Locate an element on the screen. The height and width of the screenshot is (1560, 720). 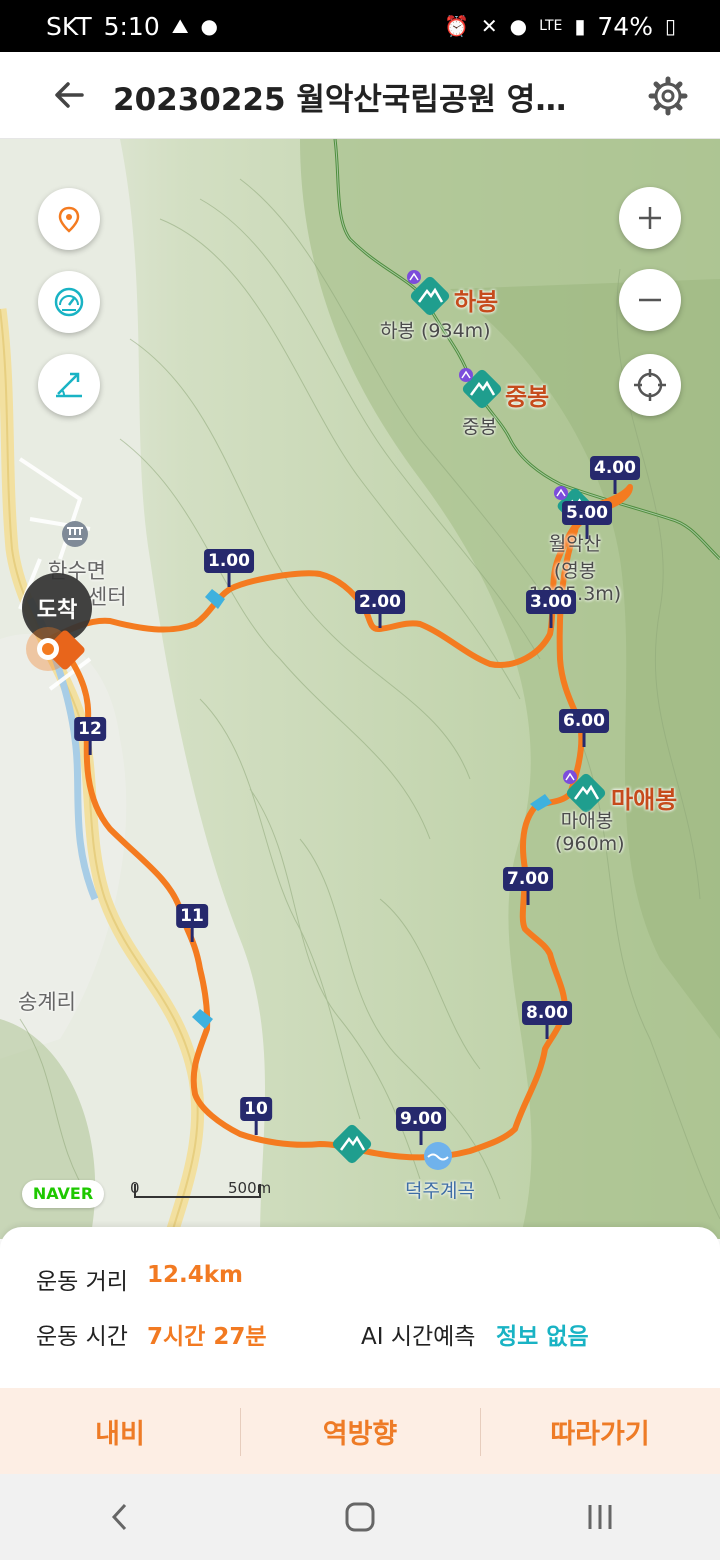
alarm-icon: ⏰ is located at coordinates (456, 26).